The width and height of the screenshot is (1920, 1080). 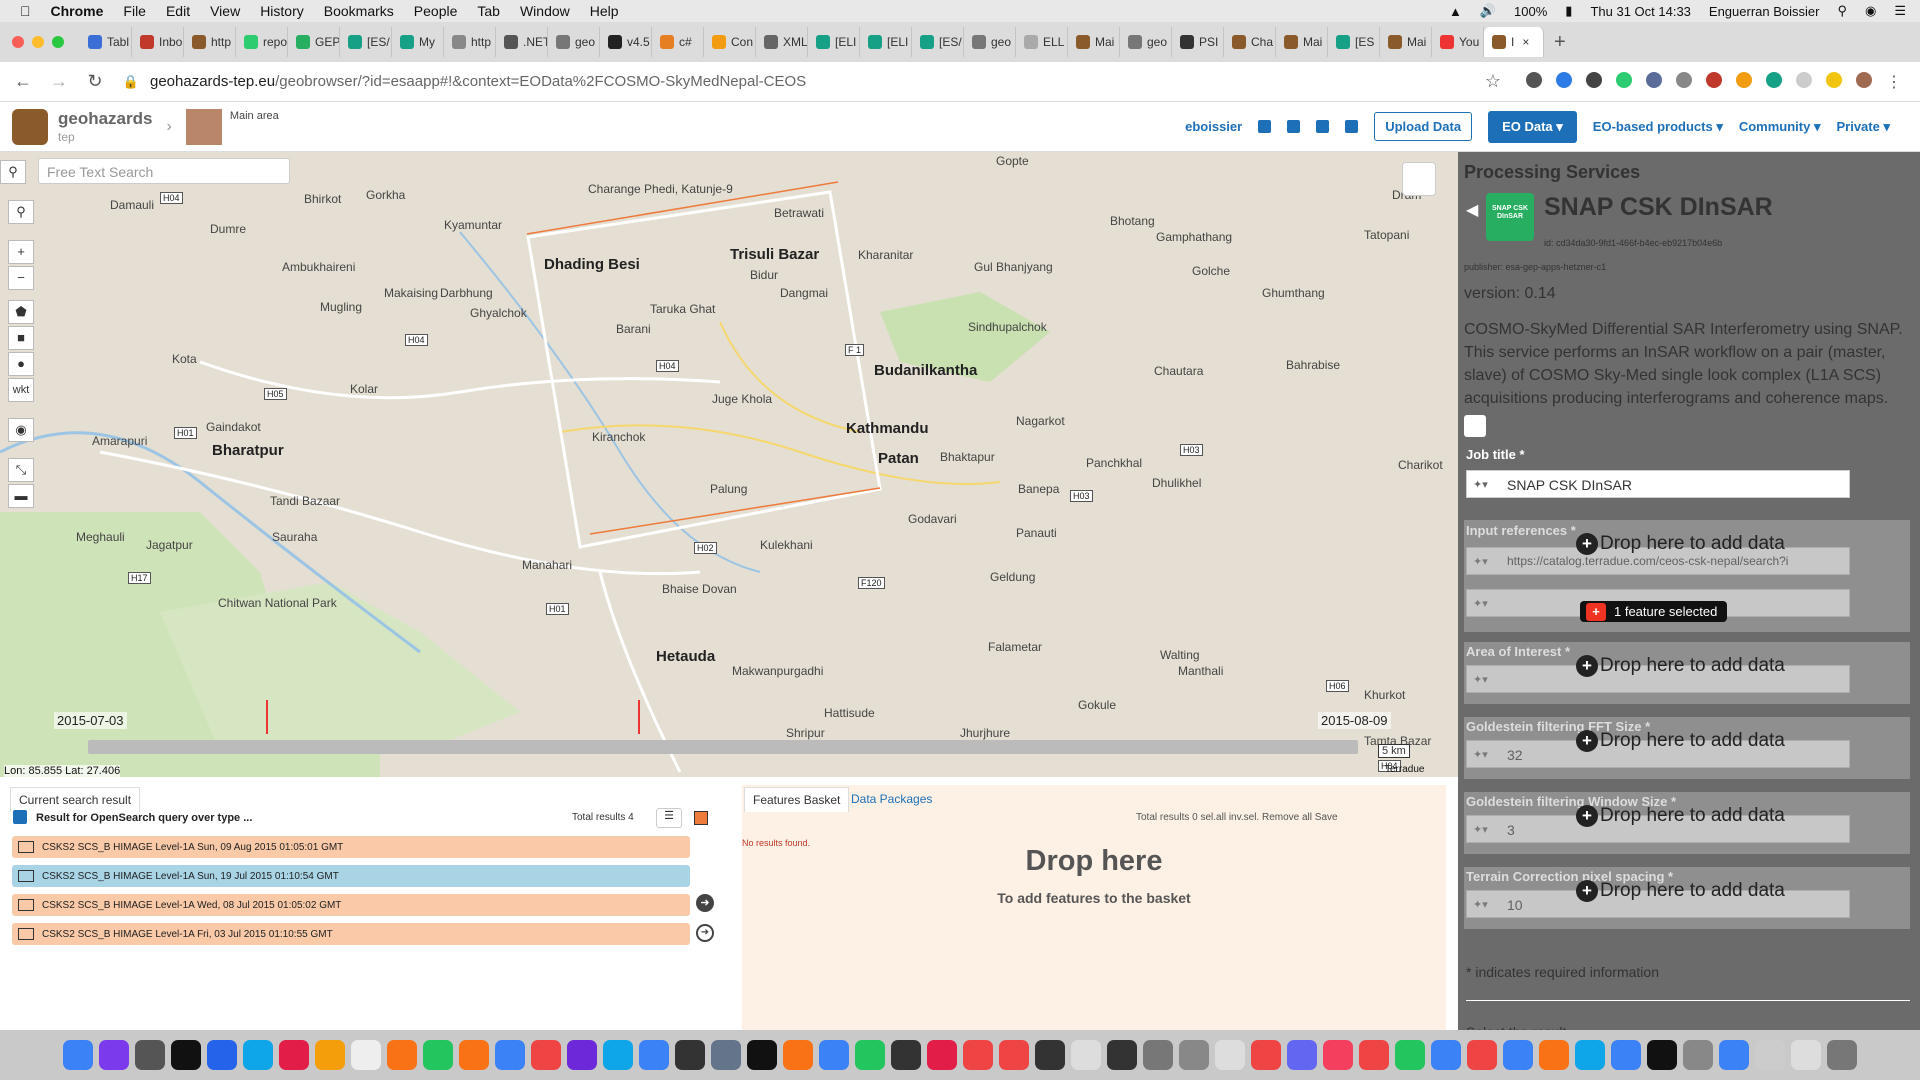 What do you see at coordinates (1488, 11) in the screenshot?
I see `volume-icon: 🔊` at bounding box center [1488, 11].